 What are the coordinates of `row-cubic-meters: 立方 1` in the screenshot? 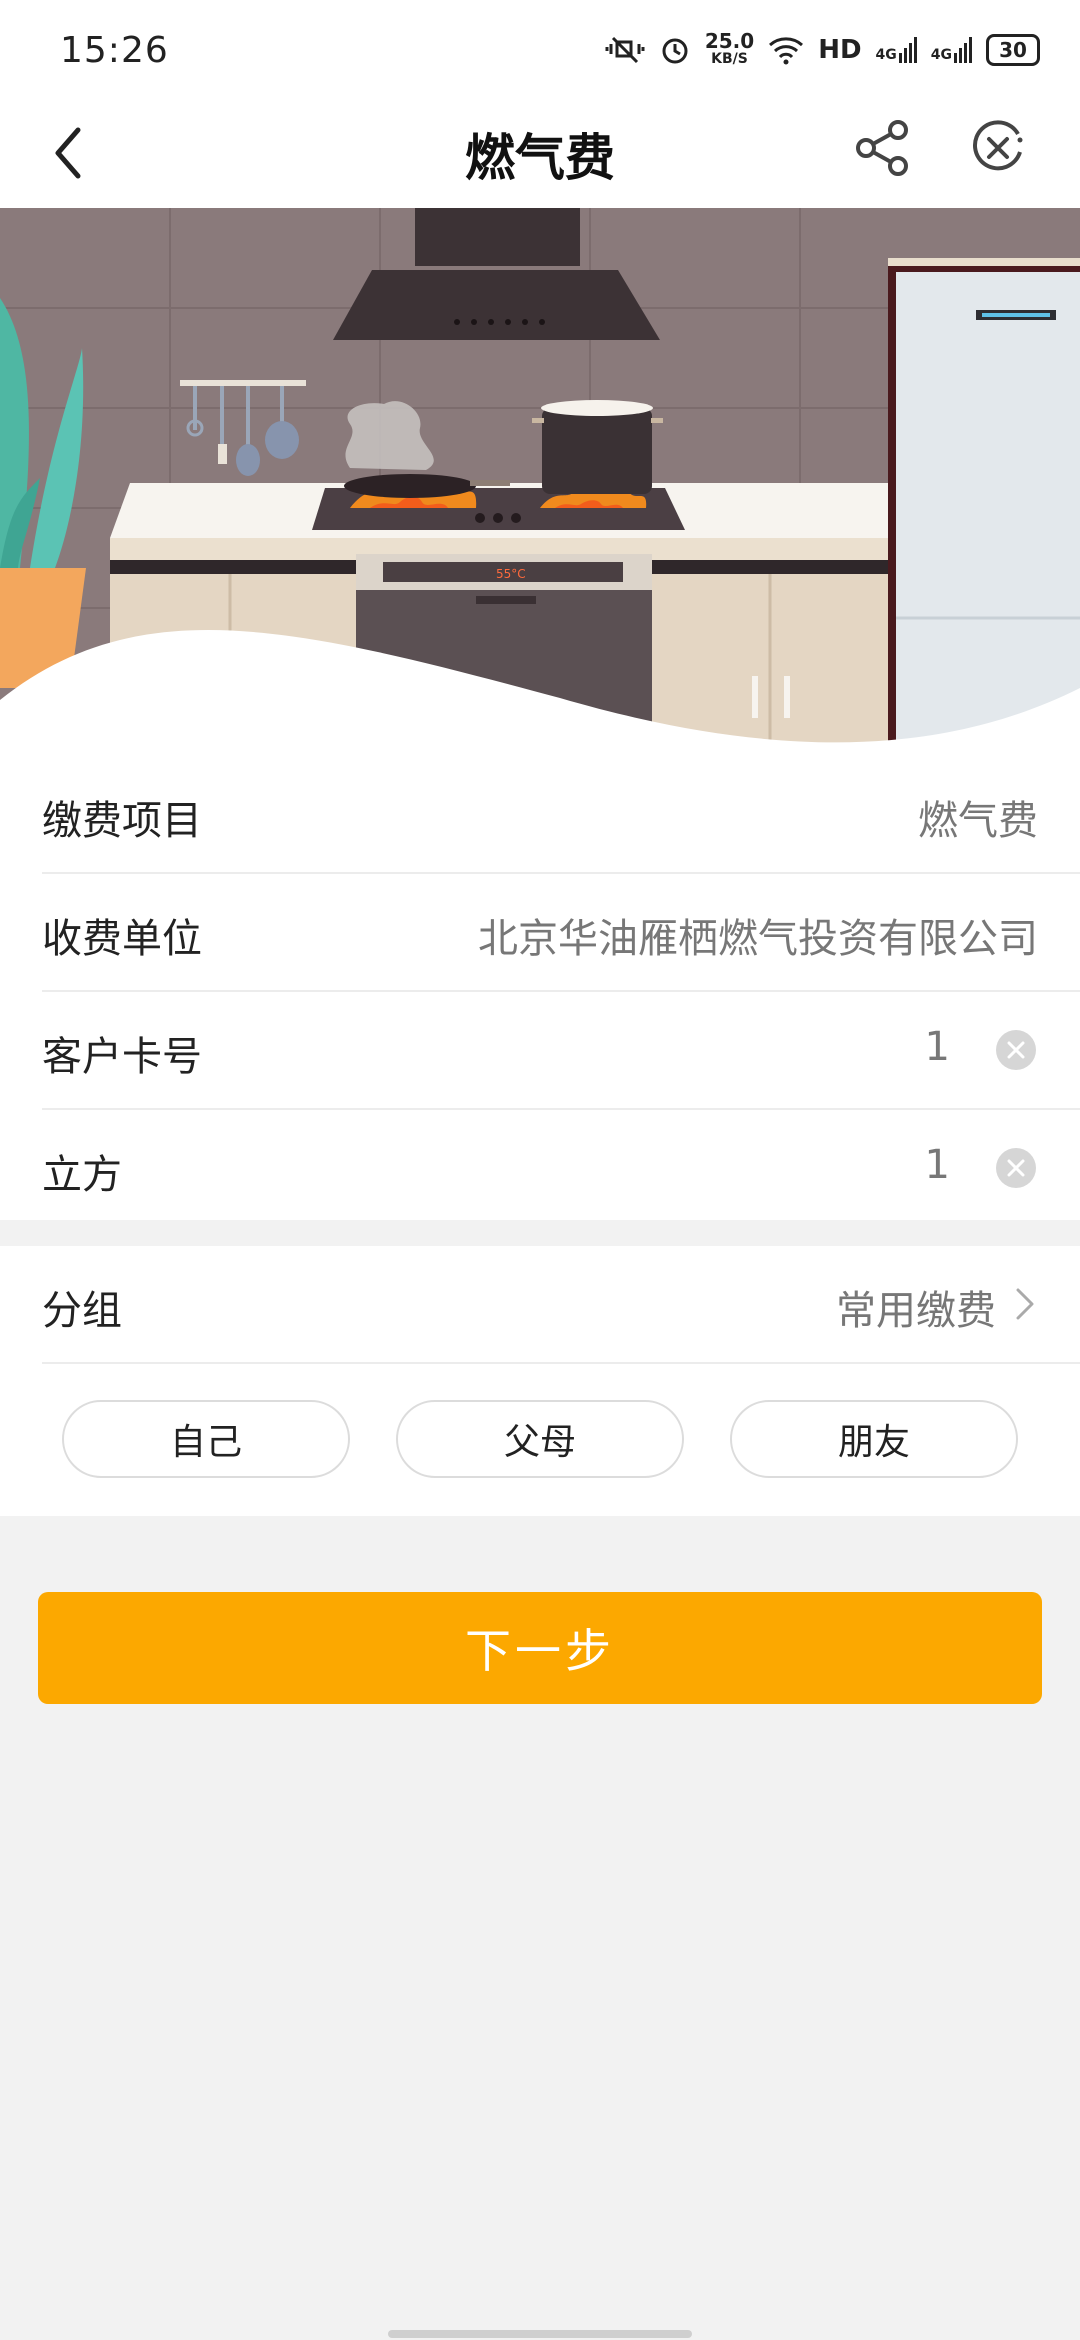 It's located at (561, 1168).